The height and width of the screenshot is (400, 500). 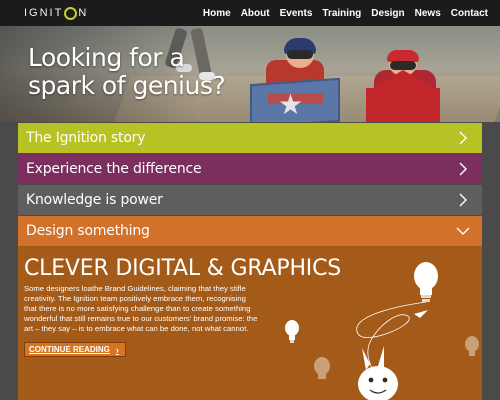 What do you see at coordinates (86, 138) in the screenshot?
I see `accordion-label: The Ignition story` at bounding box center [86, 138].